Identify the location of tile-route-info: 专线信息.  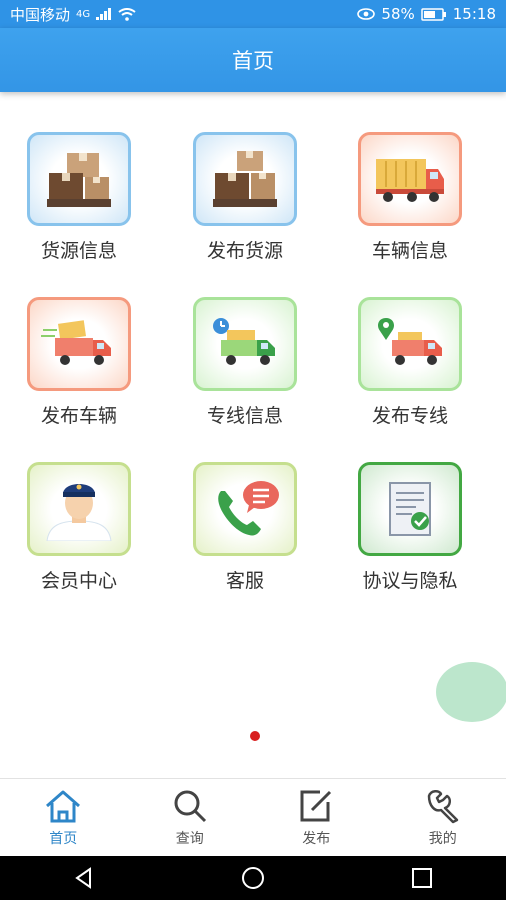
(245, 362).